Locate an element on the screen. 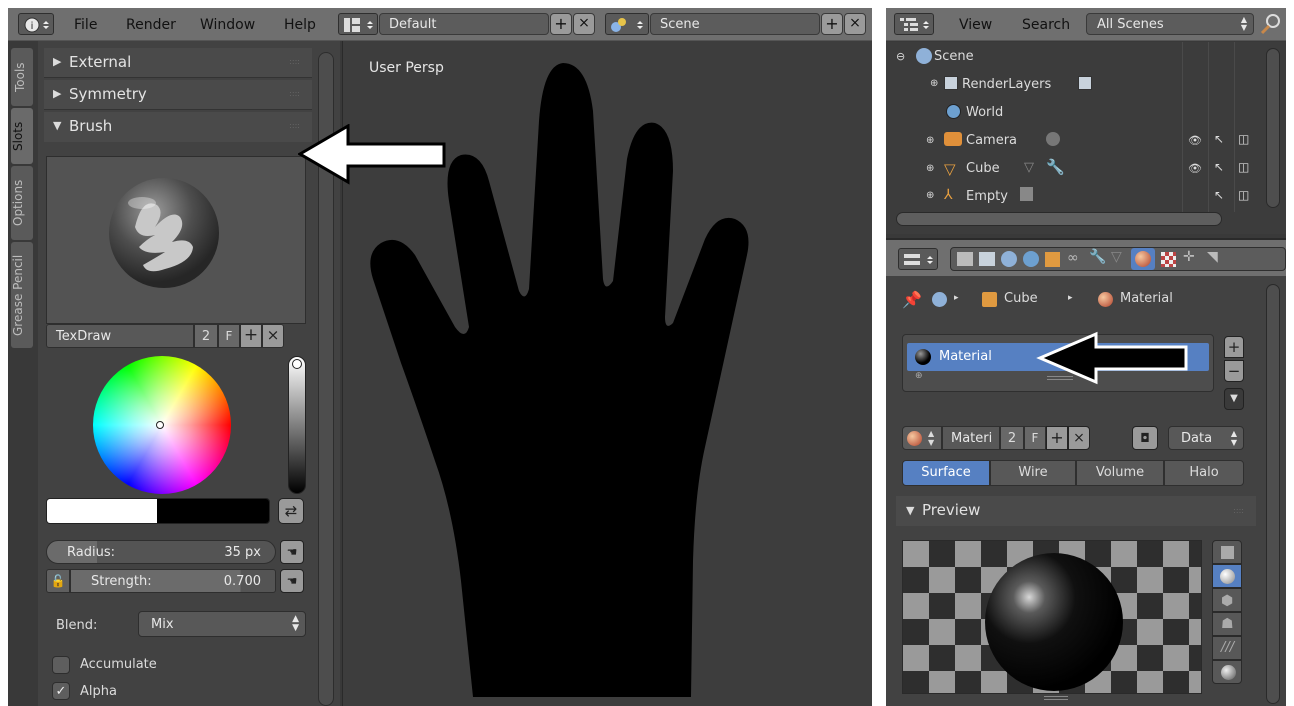 This screenshot has height=706, width=1294. outliner-scene: Scene is located at coordinates (954, 56).